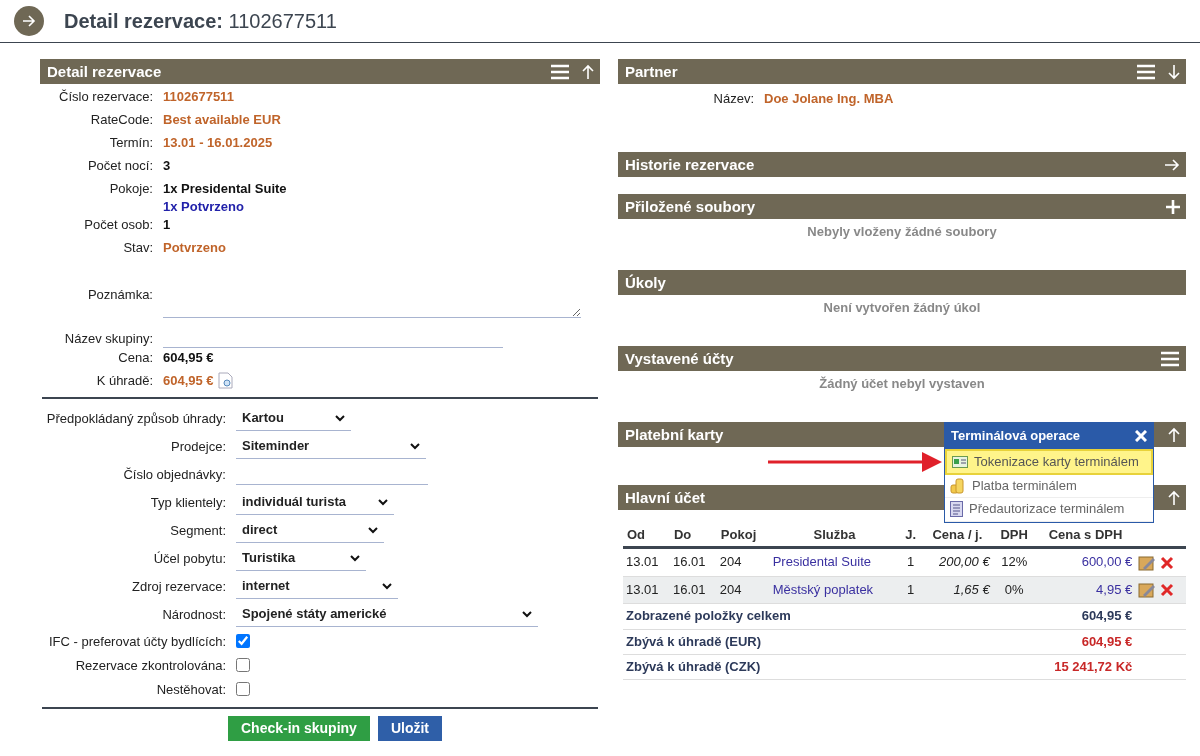 The height and width of the screenshot is (756, 1200). I want to click on field-value: 1x Presidental Suite, so click(225, 189).